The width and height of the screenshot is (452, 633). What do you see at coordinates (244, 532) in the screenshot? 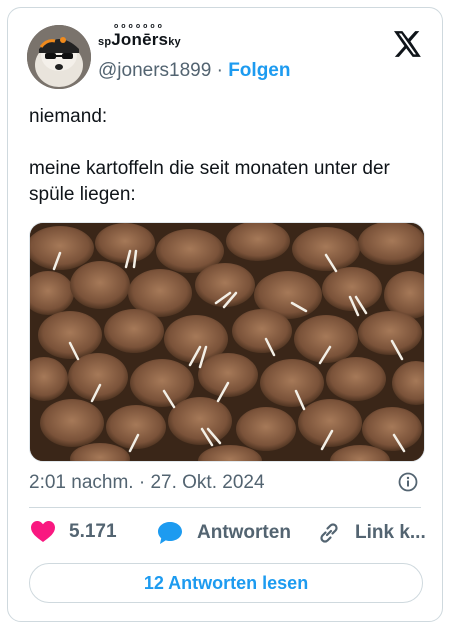
I see `reply-label: Antworten` at bounding box center [244, 532].